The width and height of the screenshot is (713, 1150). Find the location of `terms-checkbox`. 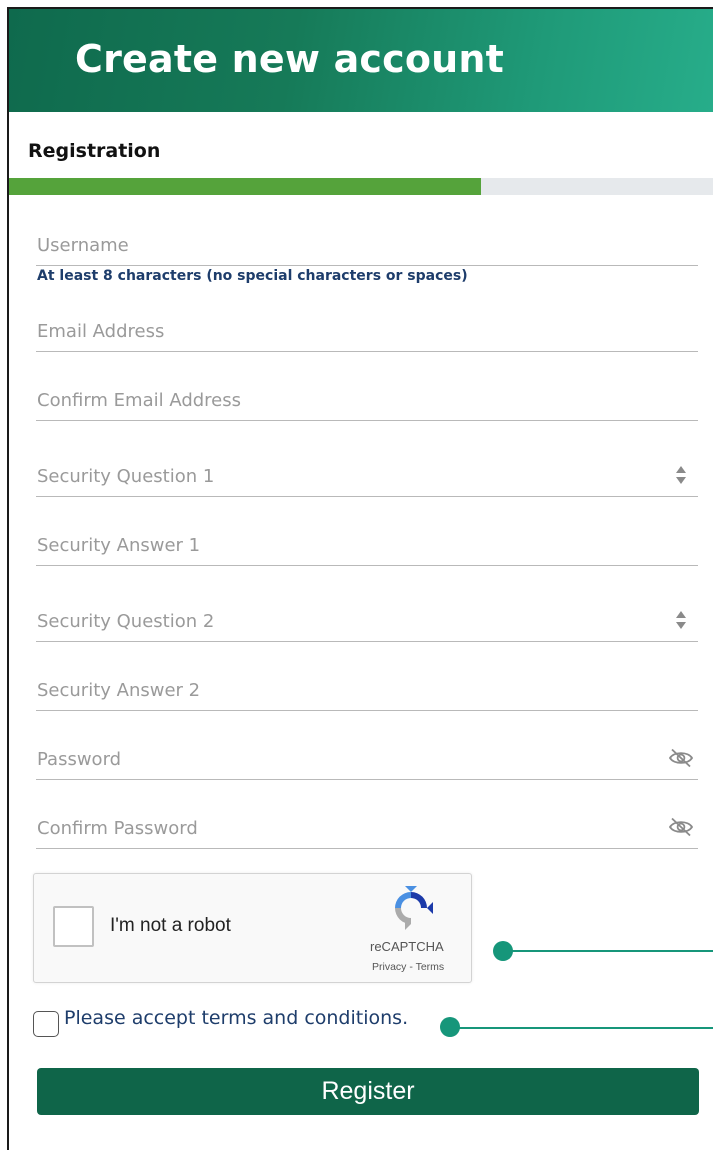

terms-checkbox is located at coordinates (46, 1024).